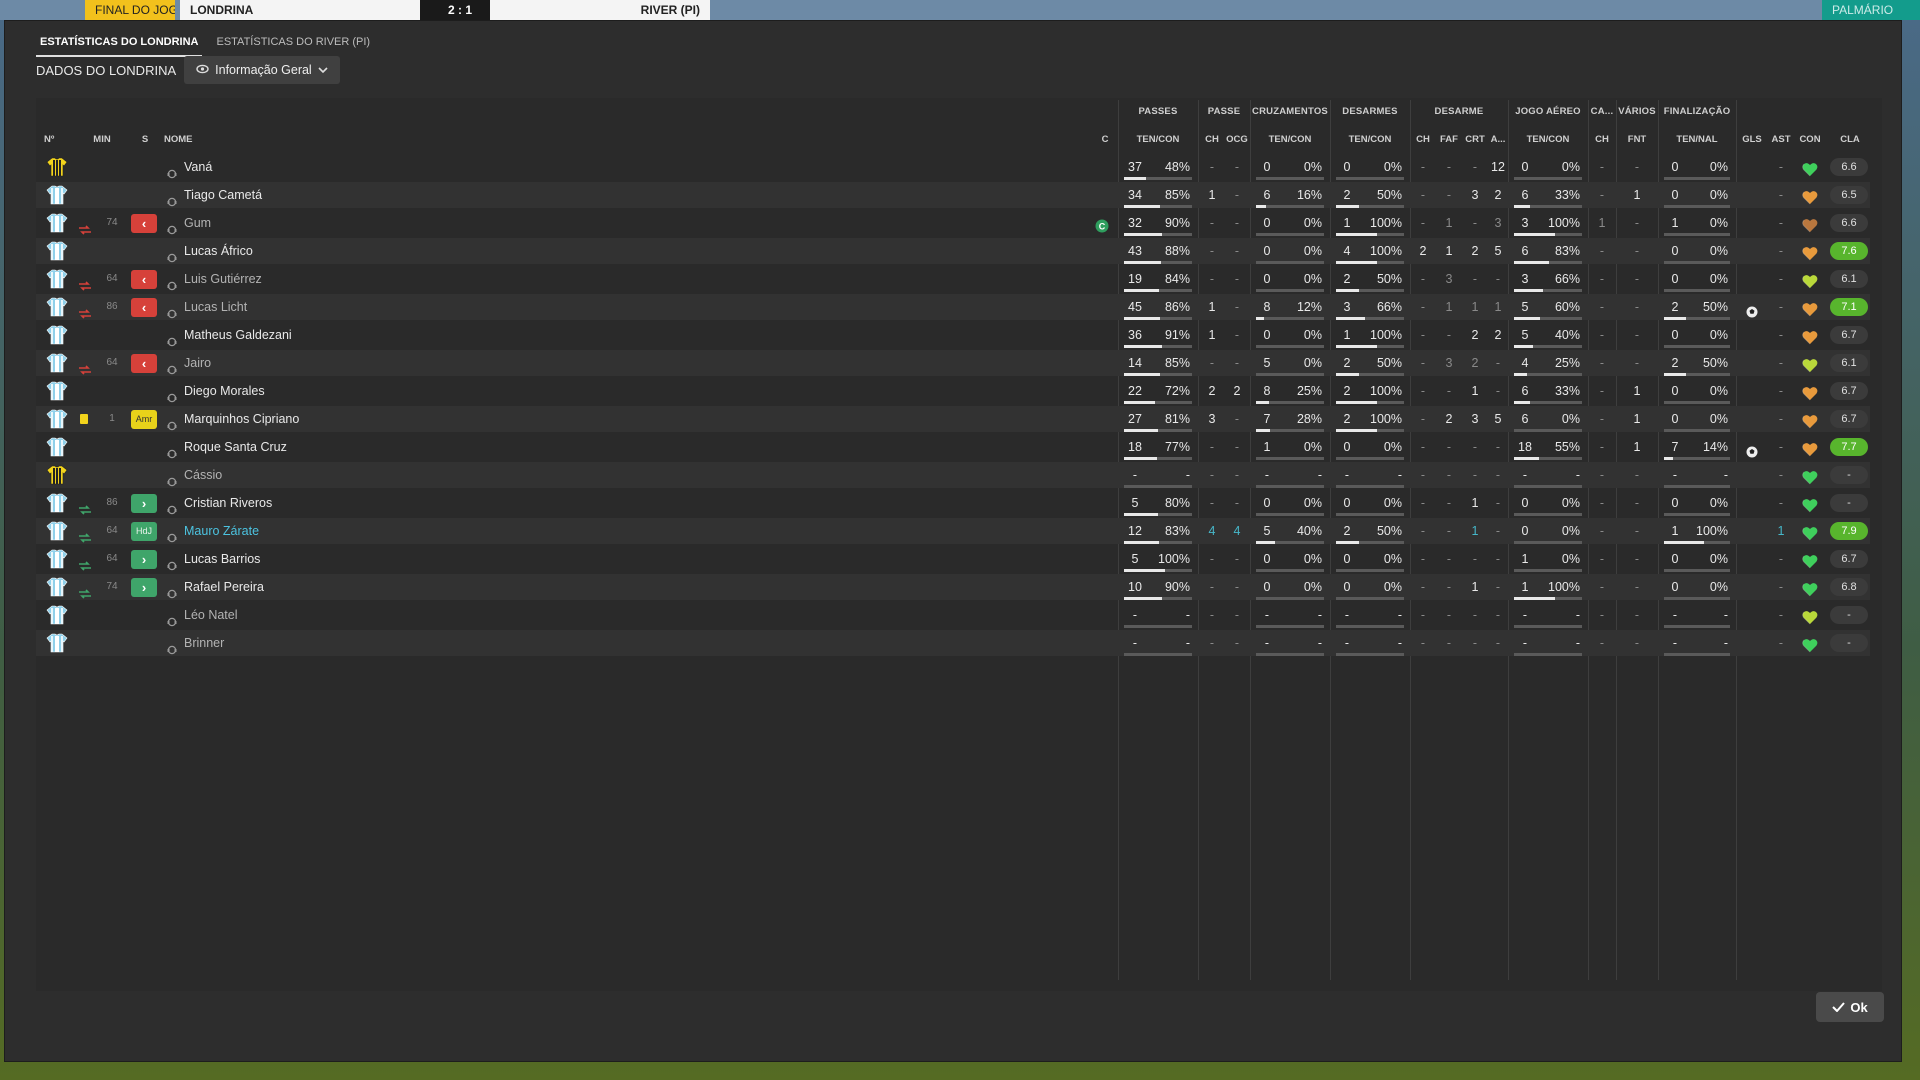 The width and height of the screenshot is (1920, 1080). What do you see at coordinates (384, 391) in the screenshot?
I see `player-name: Diego Morales` at bounding box center [384, 391].